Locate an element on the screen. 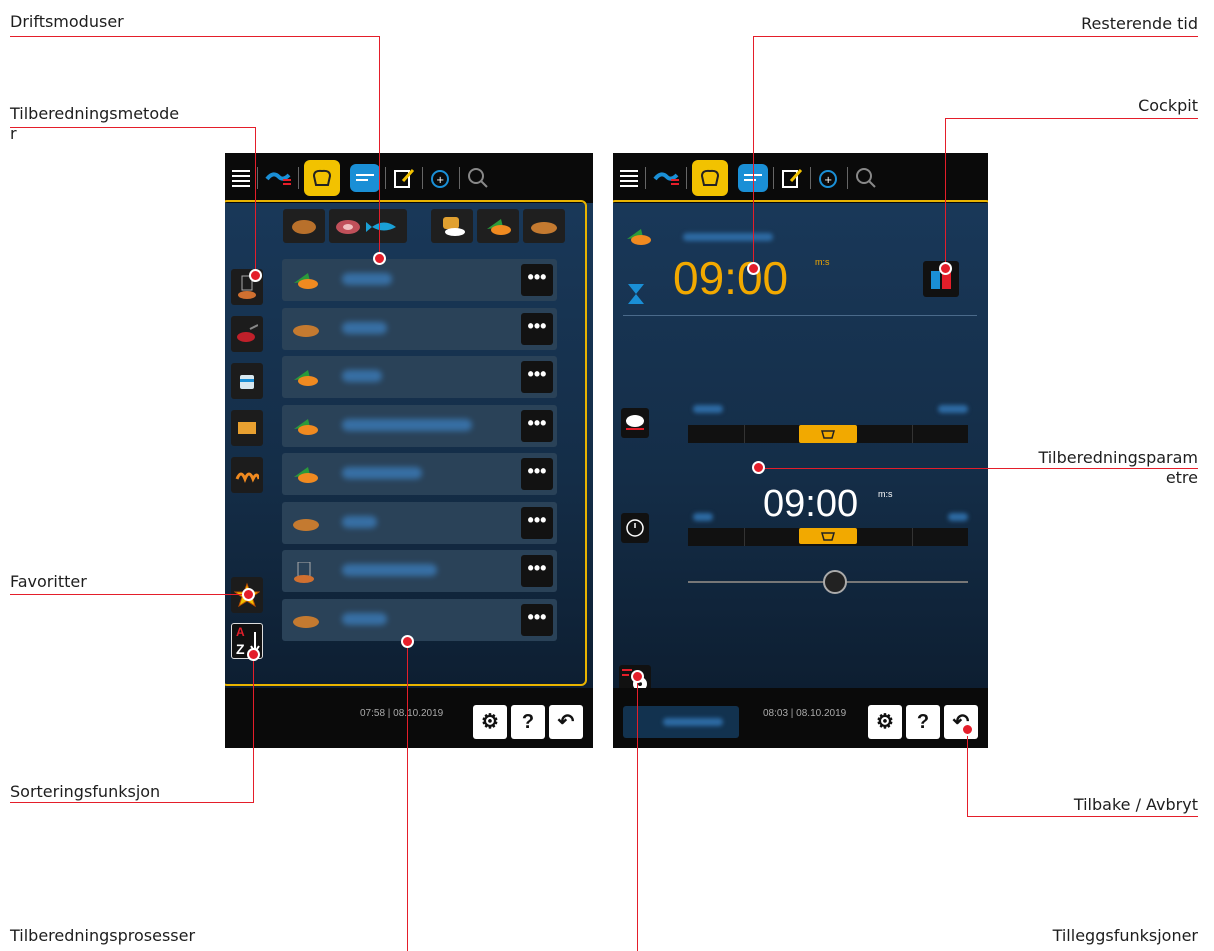  category-egg-dessert-icon is located at coordinates (452, 226).